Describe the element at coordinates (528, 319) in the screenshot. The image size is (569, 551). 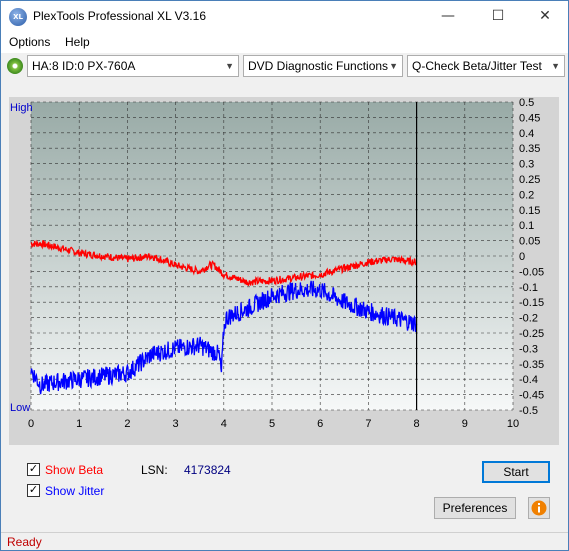
I see `y-tick-label: -0.2` at that location.